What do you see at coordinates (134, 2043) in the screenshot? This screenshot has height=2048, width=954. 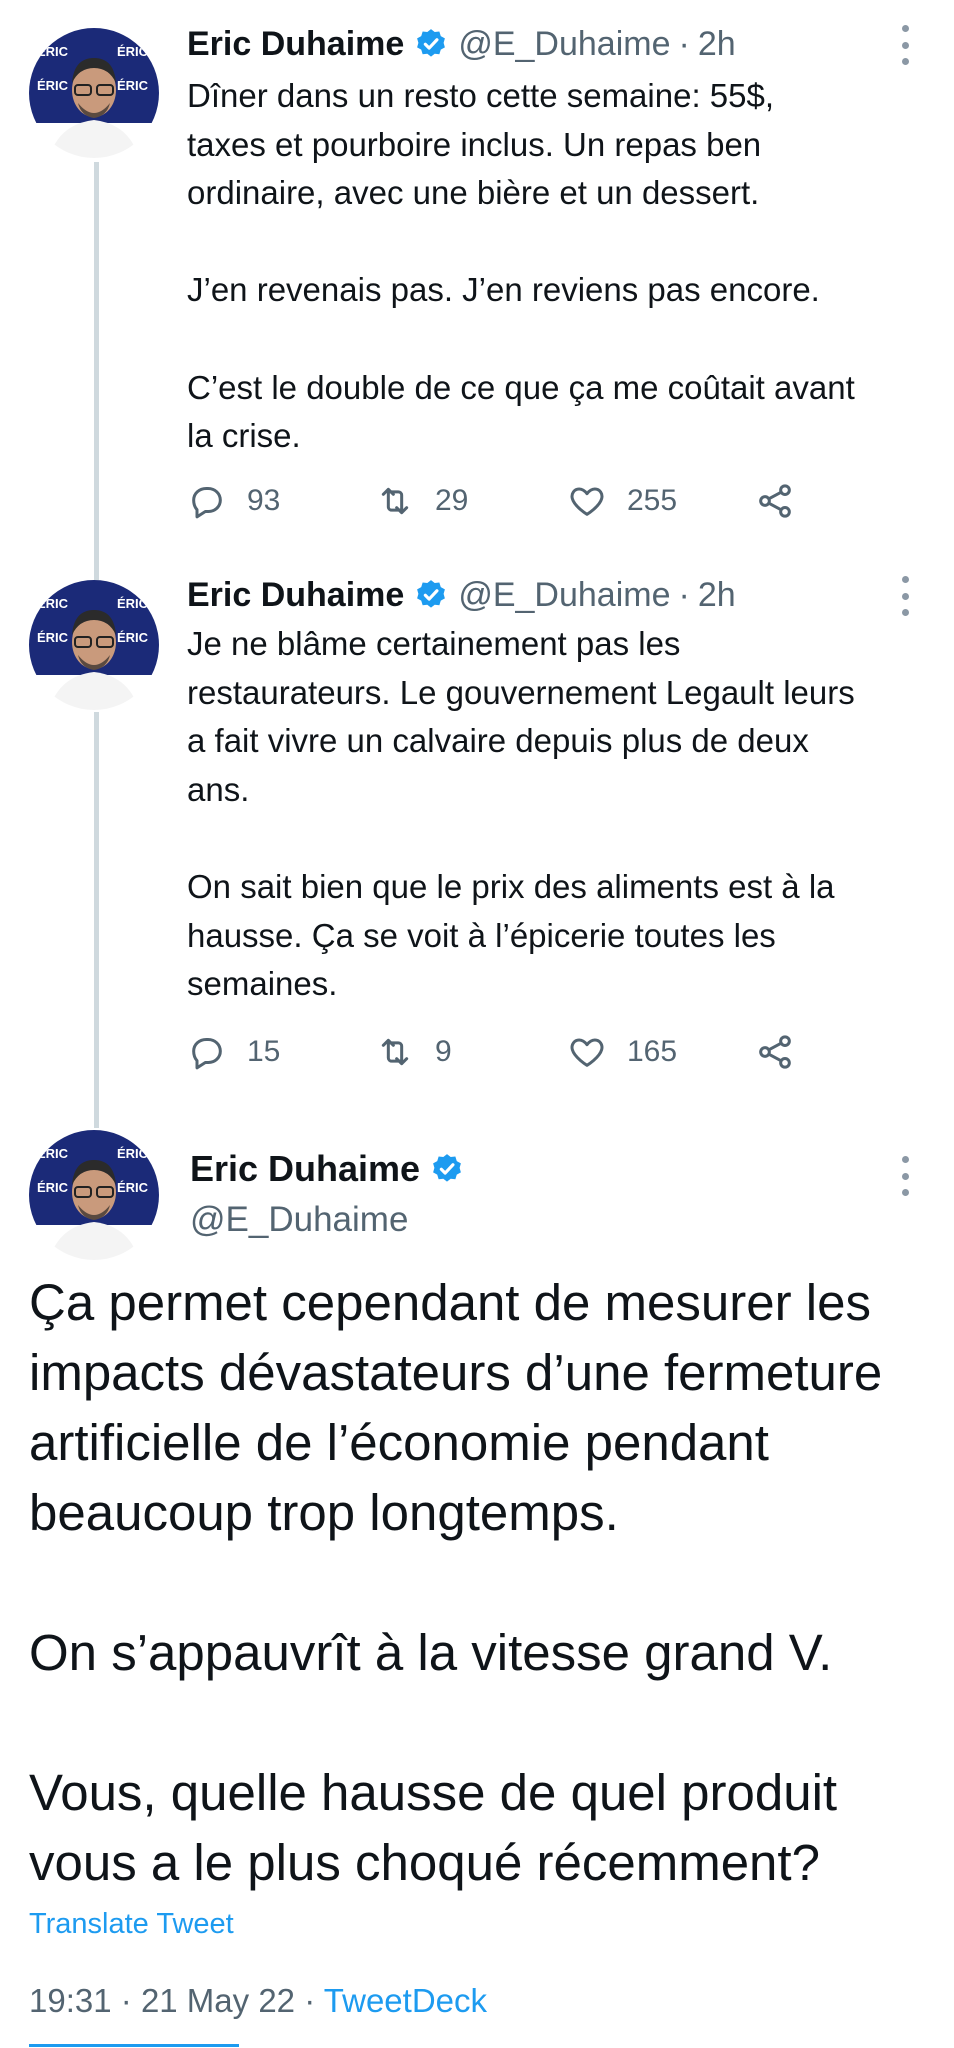 I see `cut-off-content` at bounding box center [134, 2043].